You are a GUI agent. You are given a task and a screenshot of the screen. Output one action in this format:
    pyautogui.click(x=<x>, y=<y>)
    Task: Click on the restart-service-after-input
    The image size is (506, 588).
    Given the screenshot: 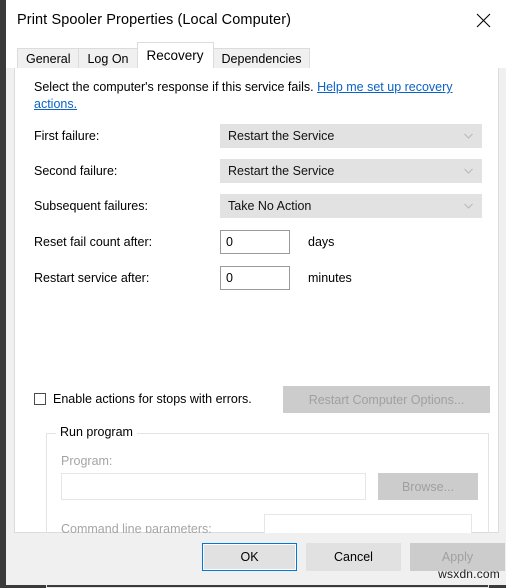 What is the action you would take?
    pyautogui.click(x=255, y=278)
    